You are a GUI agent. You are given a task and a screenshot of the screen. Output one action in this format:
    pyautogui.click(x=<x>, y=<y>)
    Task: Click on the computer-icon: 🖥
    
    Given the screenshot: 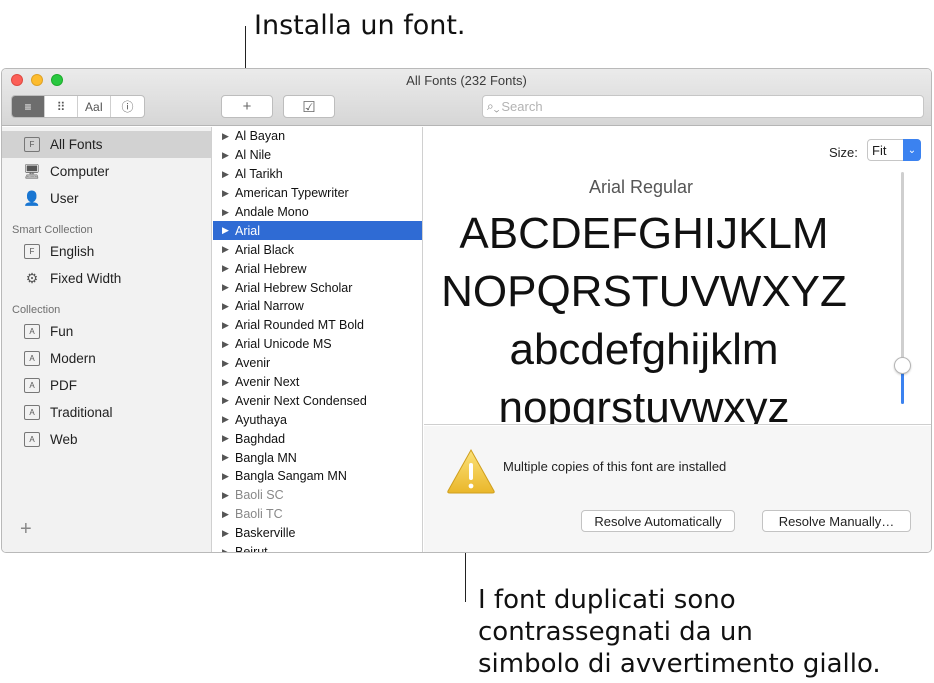 What is the action you would take?
    pyautogui.click(x=32, y=171)
    